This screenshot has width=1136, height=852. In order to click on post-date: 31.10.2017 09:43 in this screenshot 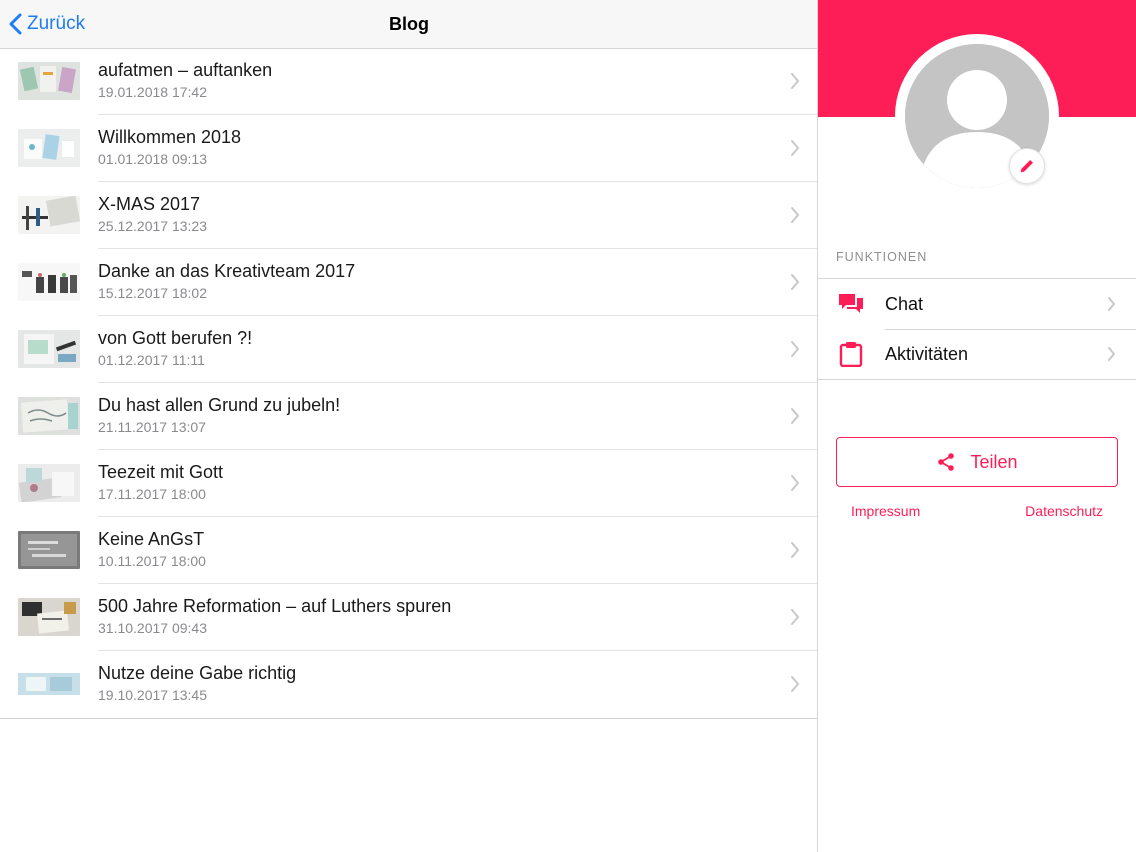, I will do `click(152, 628)`.